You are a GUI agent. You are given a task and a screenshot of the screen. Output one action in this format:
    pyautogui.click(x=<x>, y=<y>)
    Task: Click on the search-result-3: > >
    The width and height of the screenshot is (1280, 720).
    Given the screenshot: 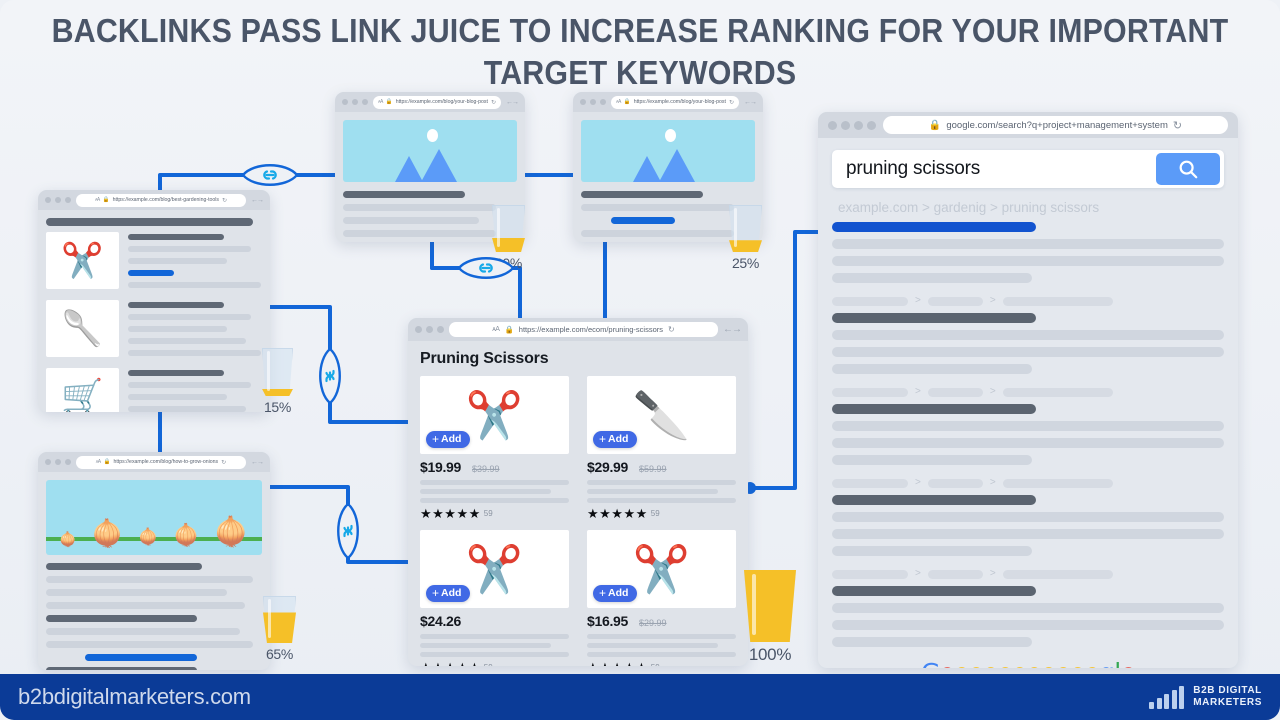 What is the action you would take?
    pyautogui.click(x=1028, y=426)
    